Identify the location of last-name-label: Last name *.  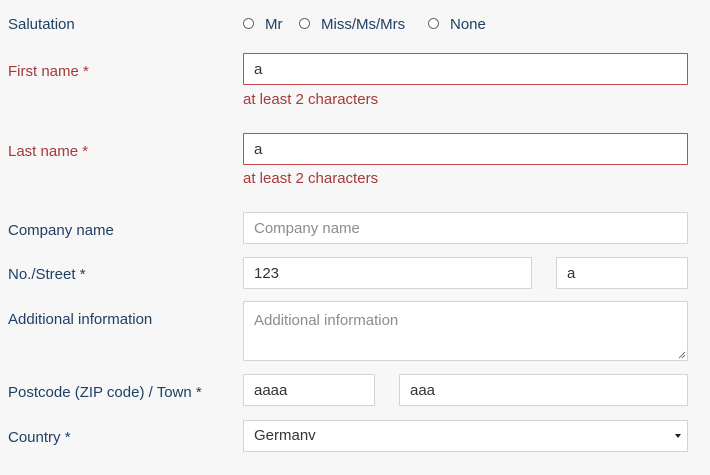
(48, 151).